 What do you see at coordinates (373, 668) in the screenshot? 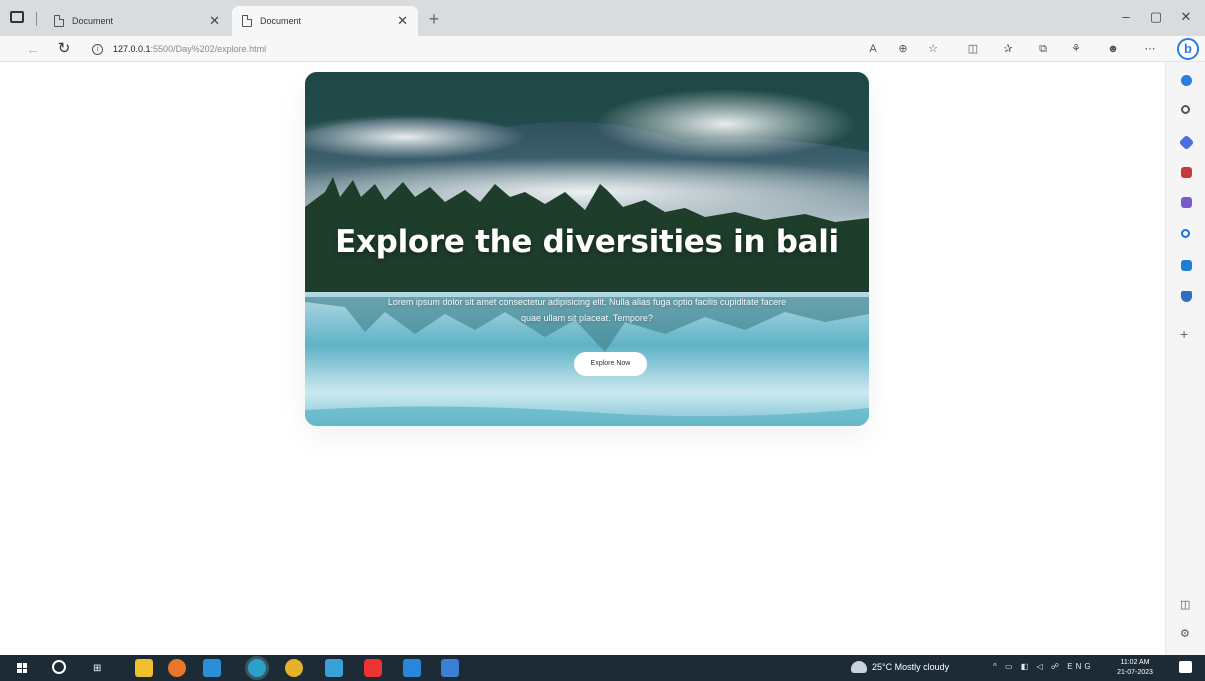
I see `youtube-icon` at bounding box center [373, 668].